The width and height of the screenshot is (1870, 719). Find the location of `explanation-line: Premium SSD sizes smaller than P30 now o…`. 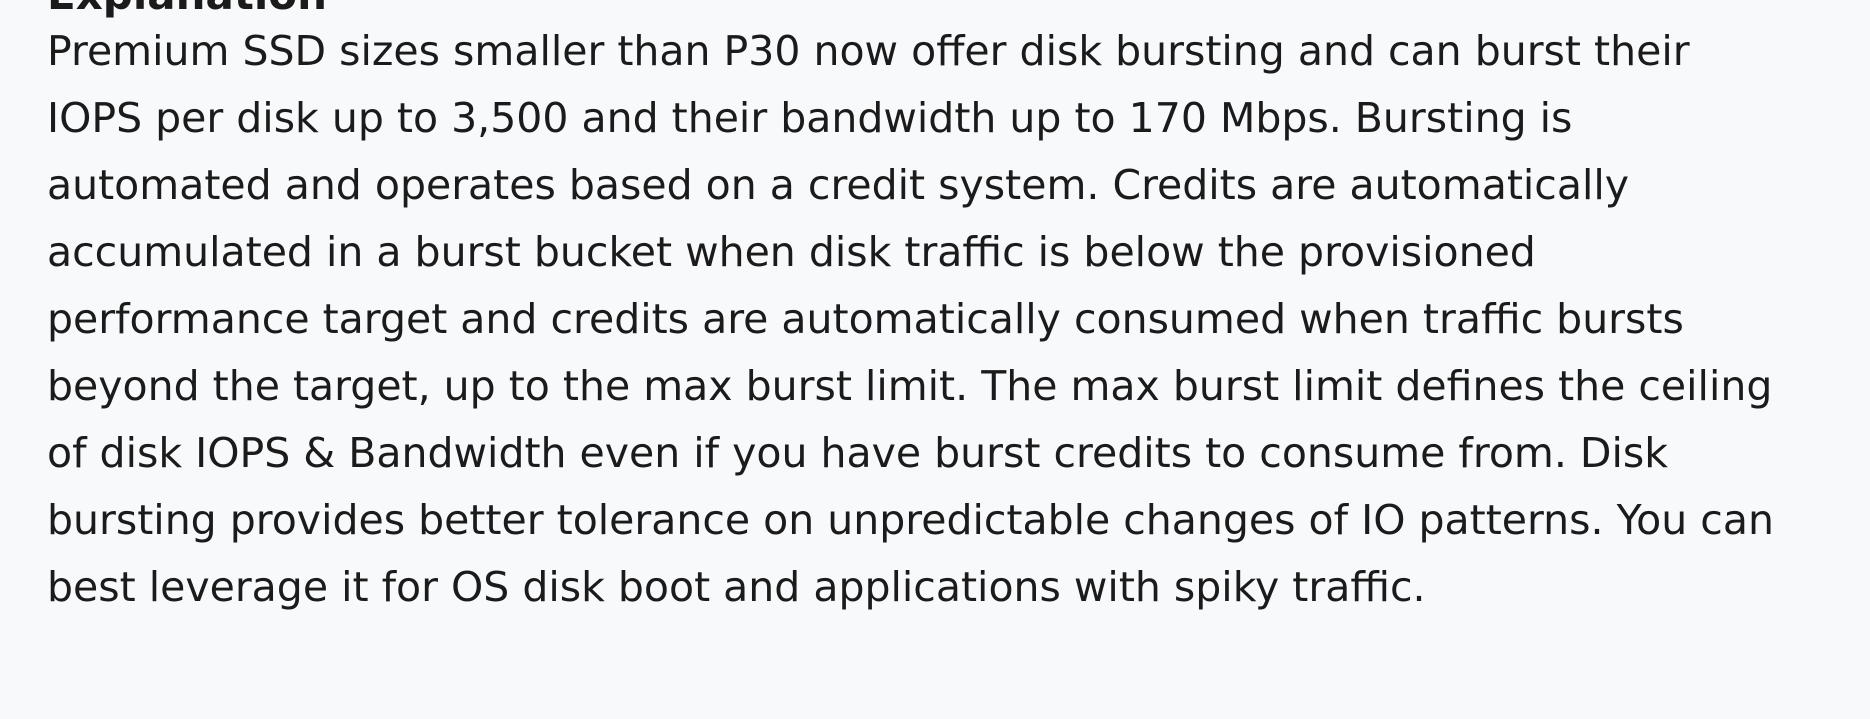

explanation-line: Premium SSD sizes smaller than P30 now o… is located at coordinates (868, 51).